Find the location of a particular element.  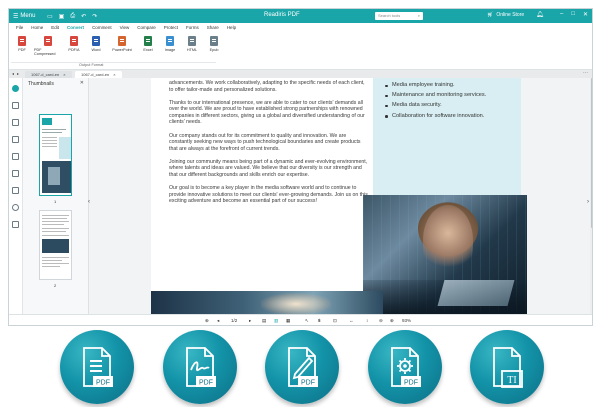

attachment-icon is located at coordinates (15, 122).